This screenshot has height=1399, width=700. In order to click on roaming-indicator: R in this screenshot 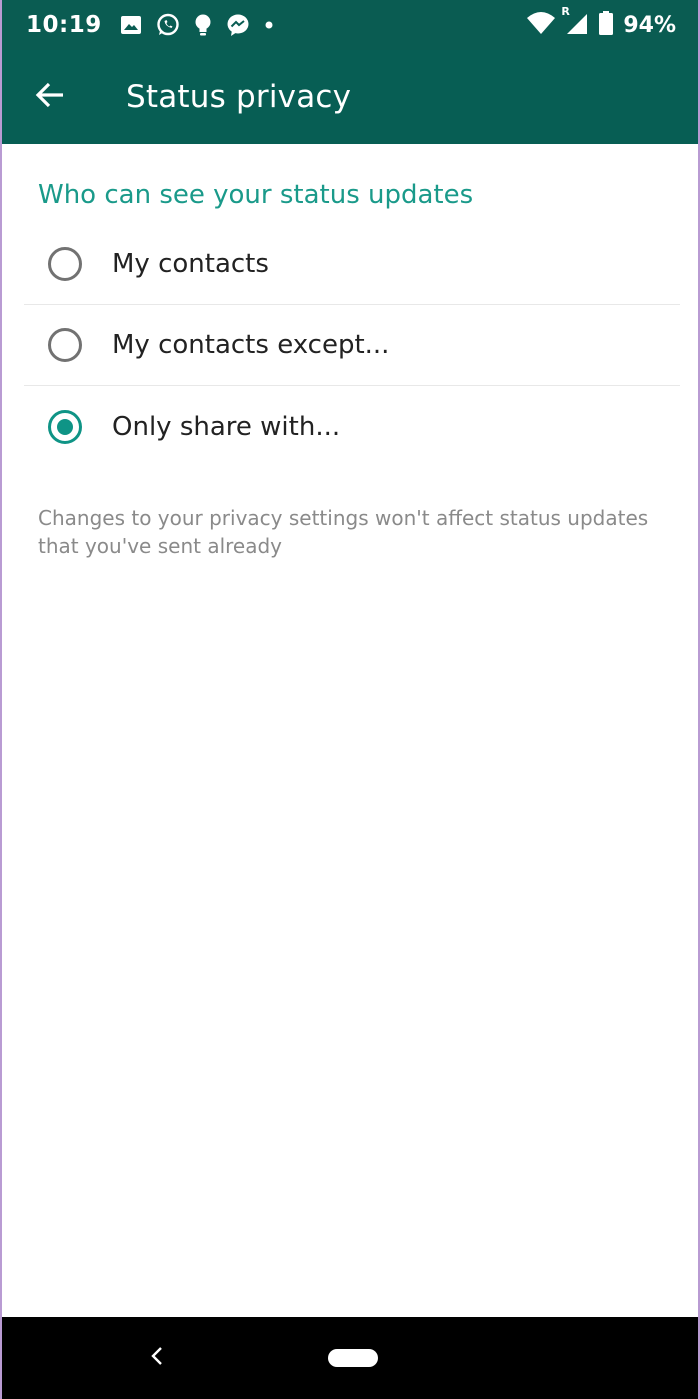, I will do `click(565, 11)`.